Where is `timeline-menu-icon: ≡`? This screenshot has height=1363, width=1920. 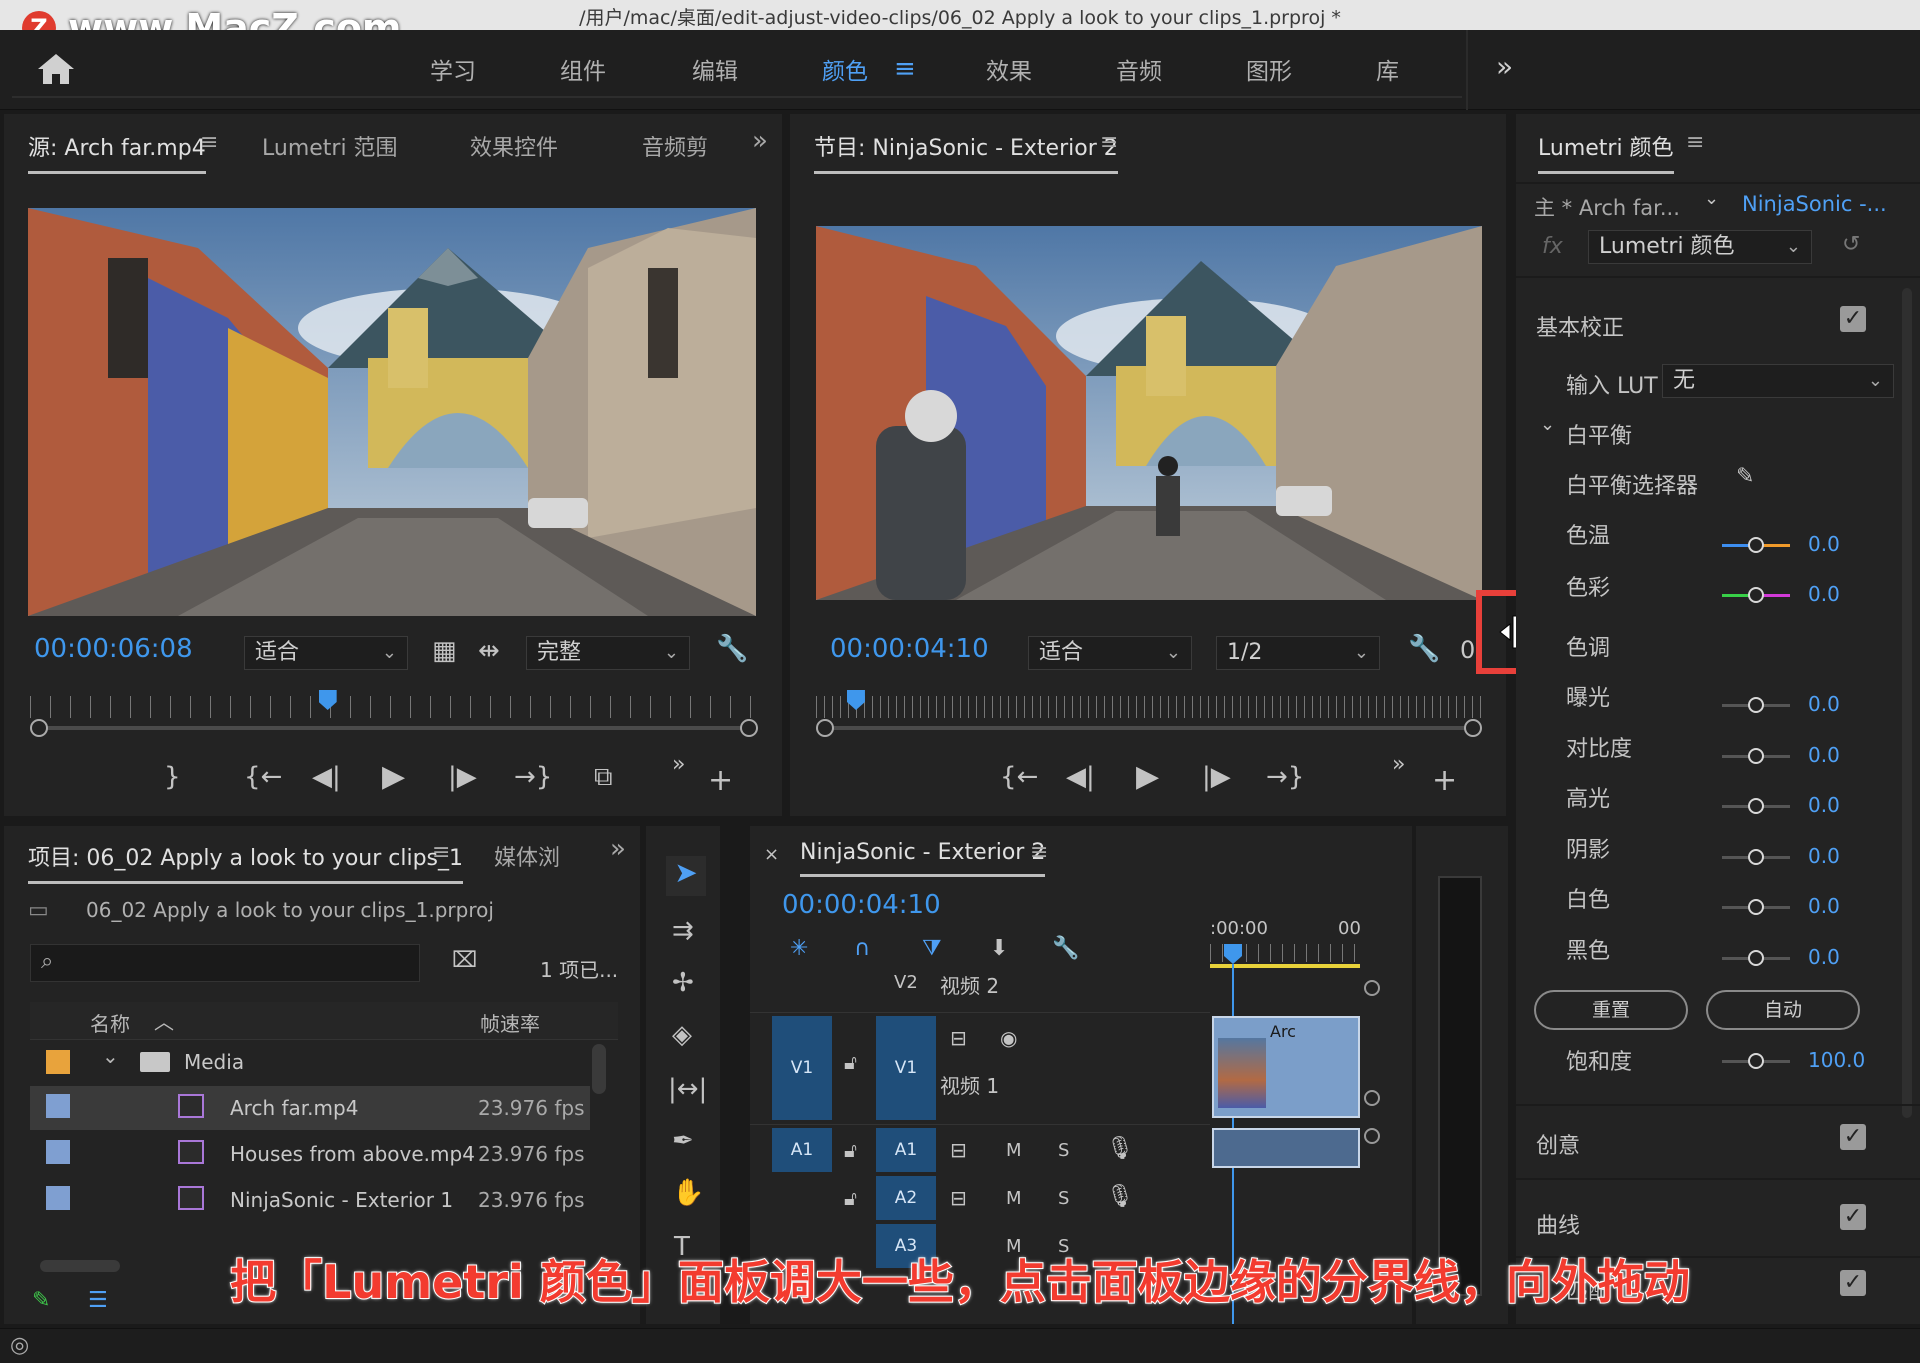 timeline-menu-icon: ≡ is located at coordinates (1039, 852).